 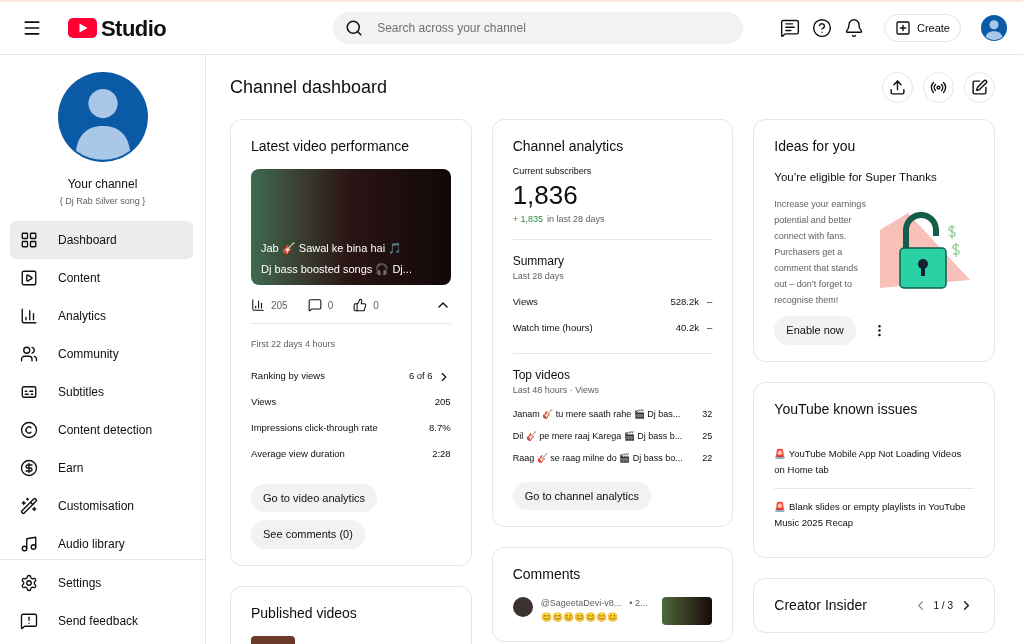 What do you see at coordinates (538, 261) in the screenshot?
I see `section-title: Summary` at bounding box center [538, 261].